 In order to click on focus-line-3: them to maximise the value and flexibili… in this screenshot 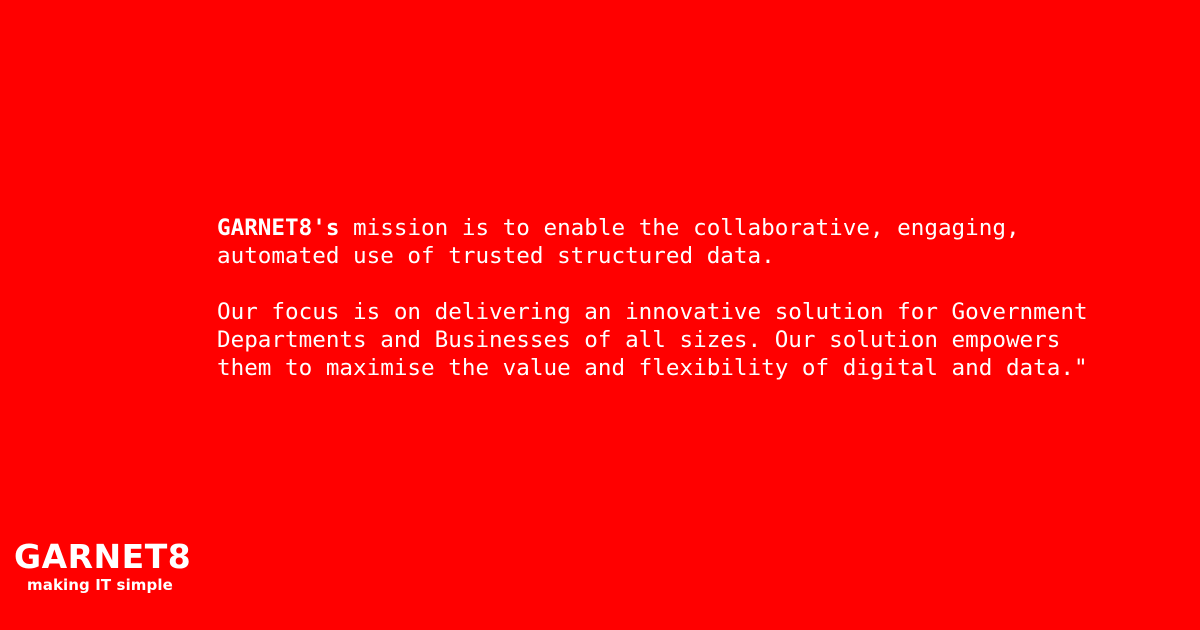, I will do `click(652, 368)`.